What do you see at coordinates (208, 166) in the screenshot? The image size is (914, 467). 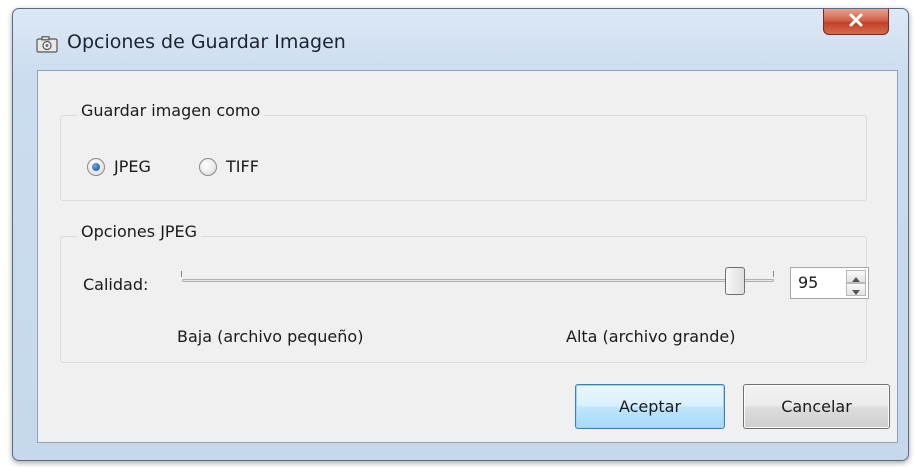 I see `radio-tiff-indicator` at bounding box center [208, 166].